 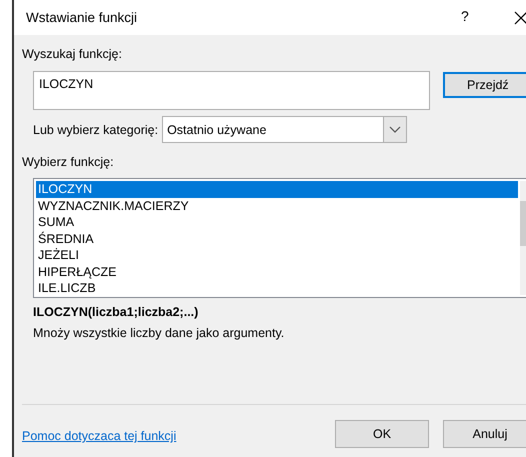 What do you see at coordinates (68, 162) in the screenshot?
I see `function-list-label: Wybierz funkcję:` at bounding box center [68, 162].